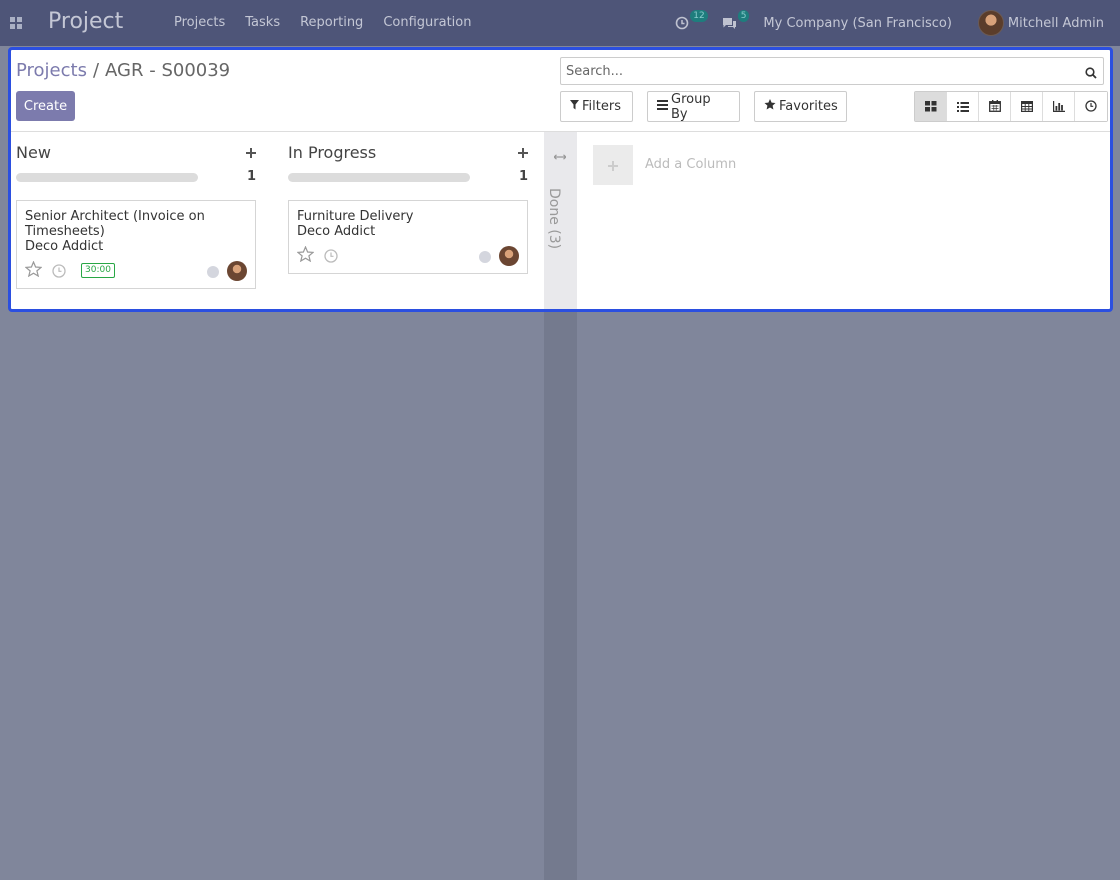  Describe the element at coordinates (554, 218) in the screenshot. I see `folded-column-label: Done (3)` at that location.